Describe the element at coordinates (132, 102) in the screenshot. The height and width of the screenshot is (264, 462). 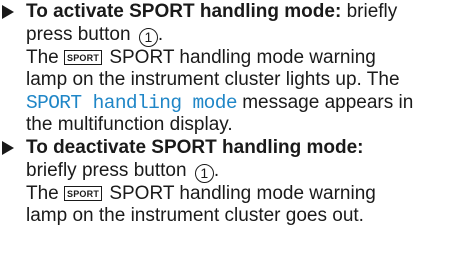
I see `display-message: SPORT handling mode` at that location.